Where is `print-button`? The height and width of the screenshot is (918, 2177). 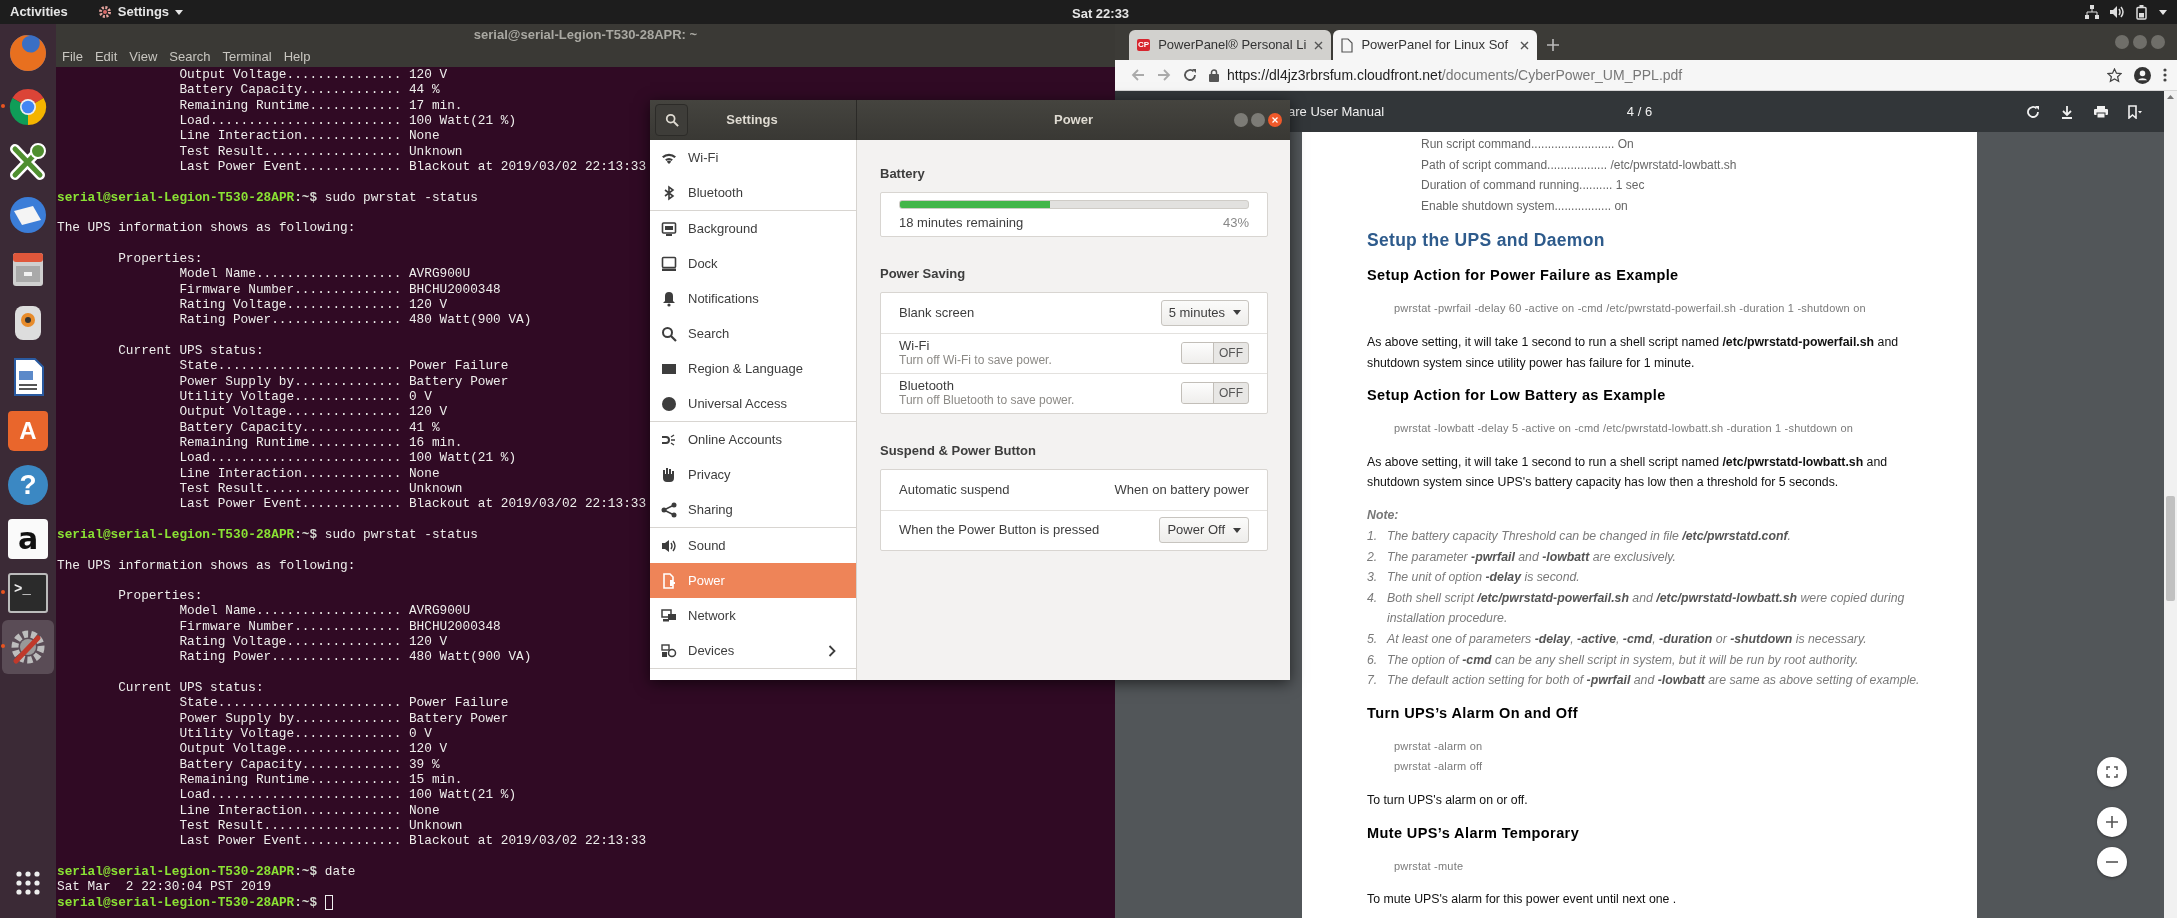
print-button is located at coordinates (2101, 111).